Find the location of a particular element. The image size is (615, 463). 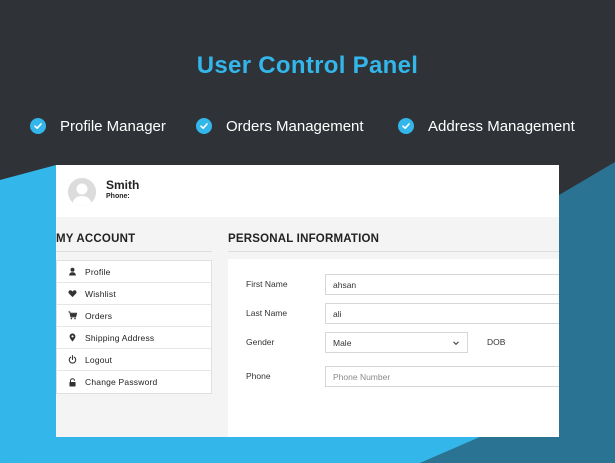

feature-label: Address Management is located at coordinates (501, 126).